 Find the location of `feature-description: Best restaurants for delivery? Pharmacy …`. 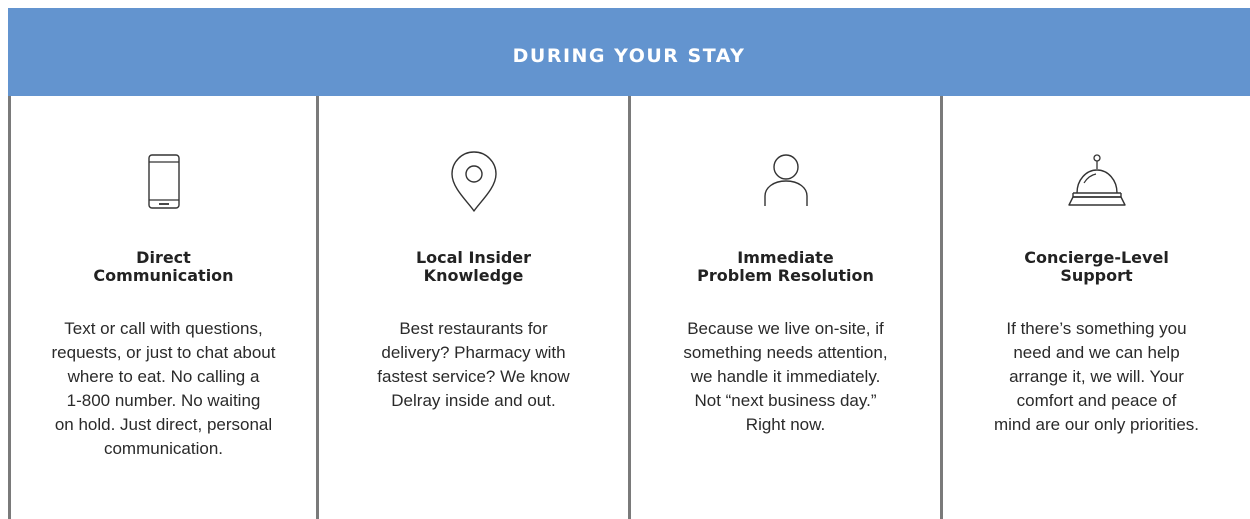

feature-description: Best restaurants for delivery? Pharmacy … is located at coordinates (473, 364).